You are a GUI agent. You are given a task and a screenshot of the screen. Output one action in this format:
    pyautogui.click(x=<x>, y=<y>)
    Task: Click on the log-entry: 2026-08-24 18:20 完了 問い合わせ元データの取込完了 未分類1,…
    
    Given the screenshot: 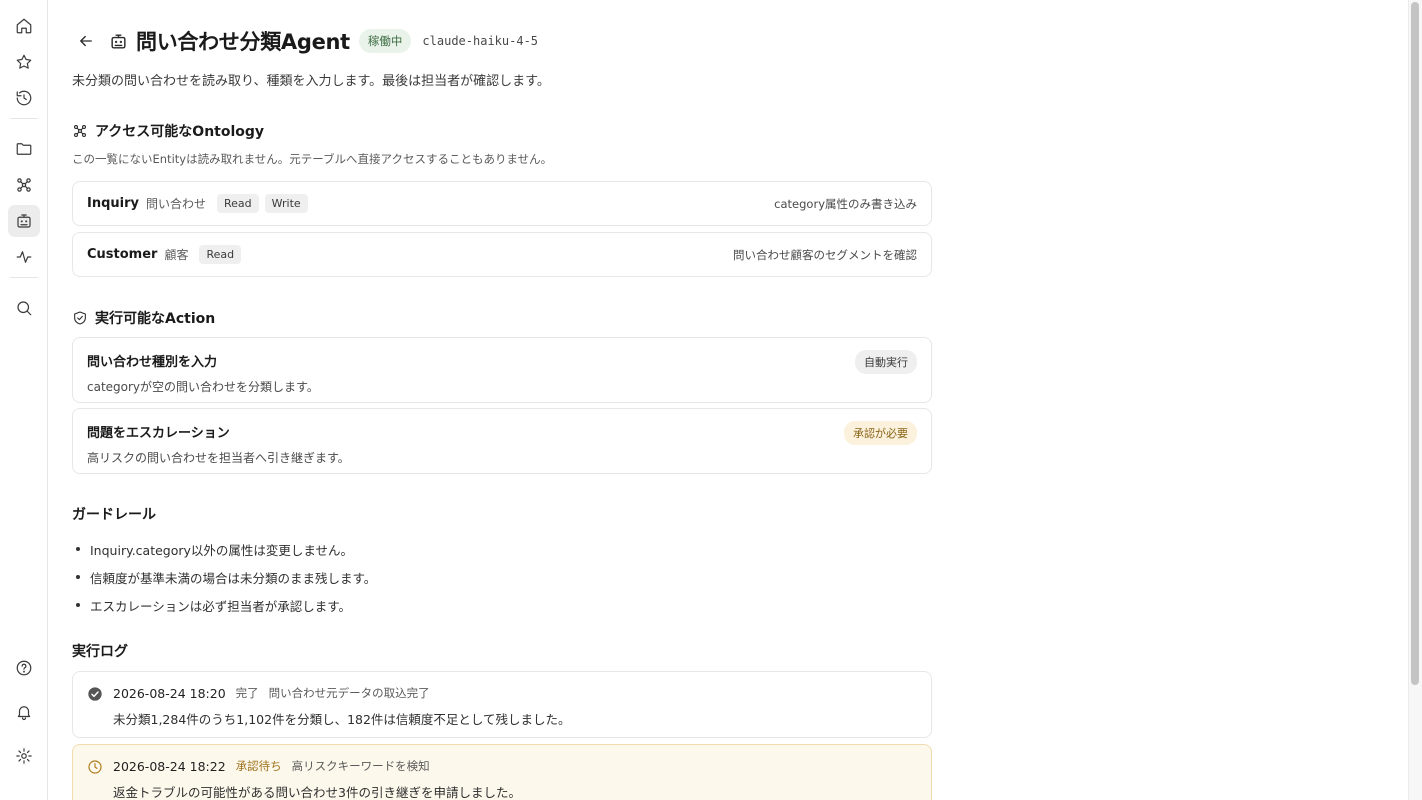 What is the action you would take?
    pyautogui.click(x=502, y=704)
    